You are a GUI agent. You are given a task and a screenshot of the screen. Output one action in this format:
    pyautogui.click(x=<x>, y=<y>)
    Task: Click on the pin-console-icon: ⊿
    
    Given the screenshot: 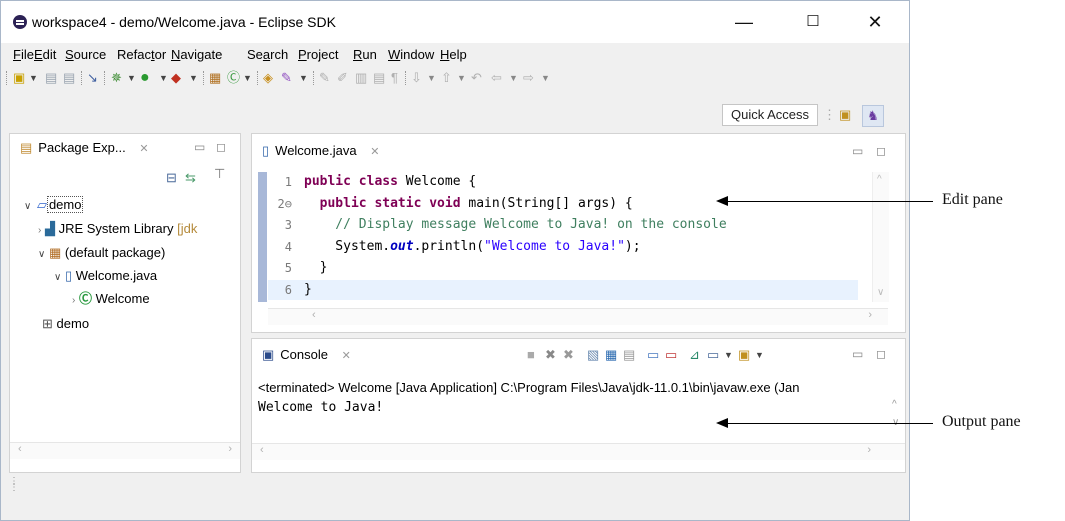 What is the action you would take?
    pyautogui.click(x=694, y=355)
    